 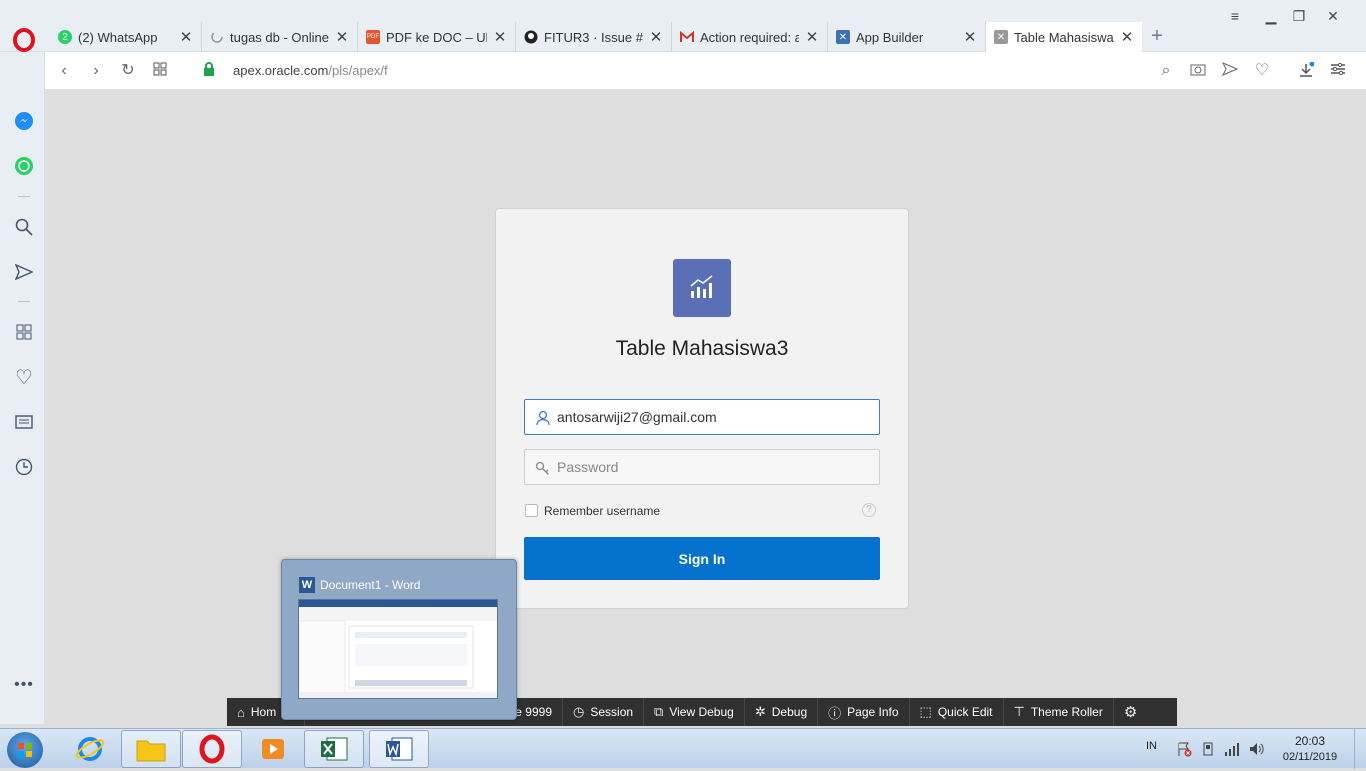 I want to click on tab-menu-icon: ≡, so click(x=1235, y=16).